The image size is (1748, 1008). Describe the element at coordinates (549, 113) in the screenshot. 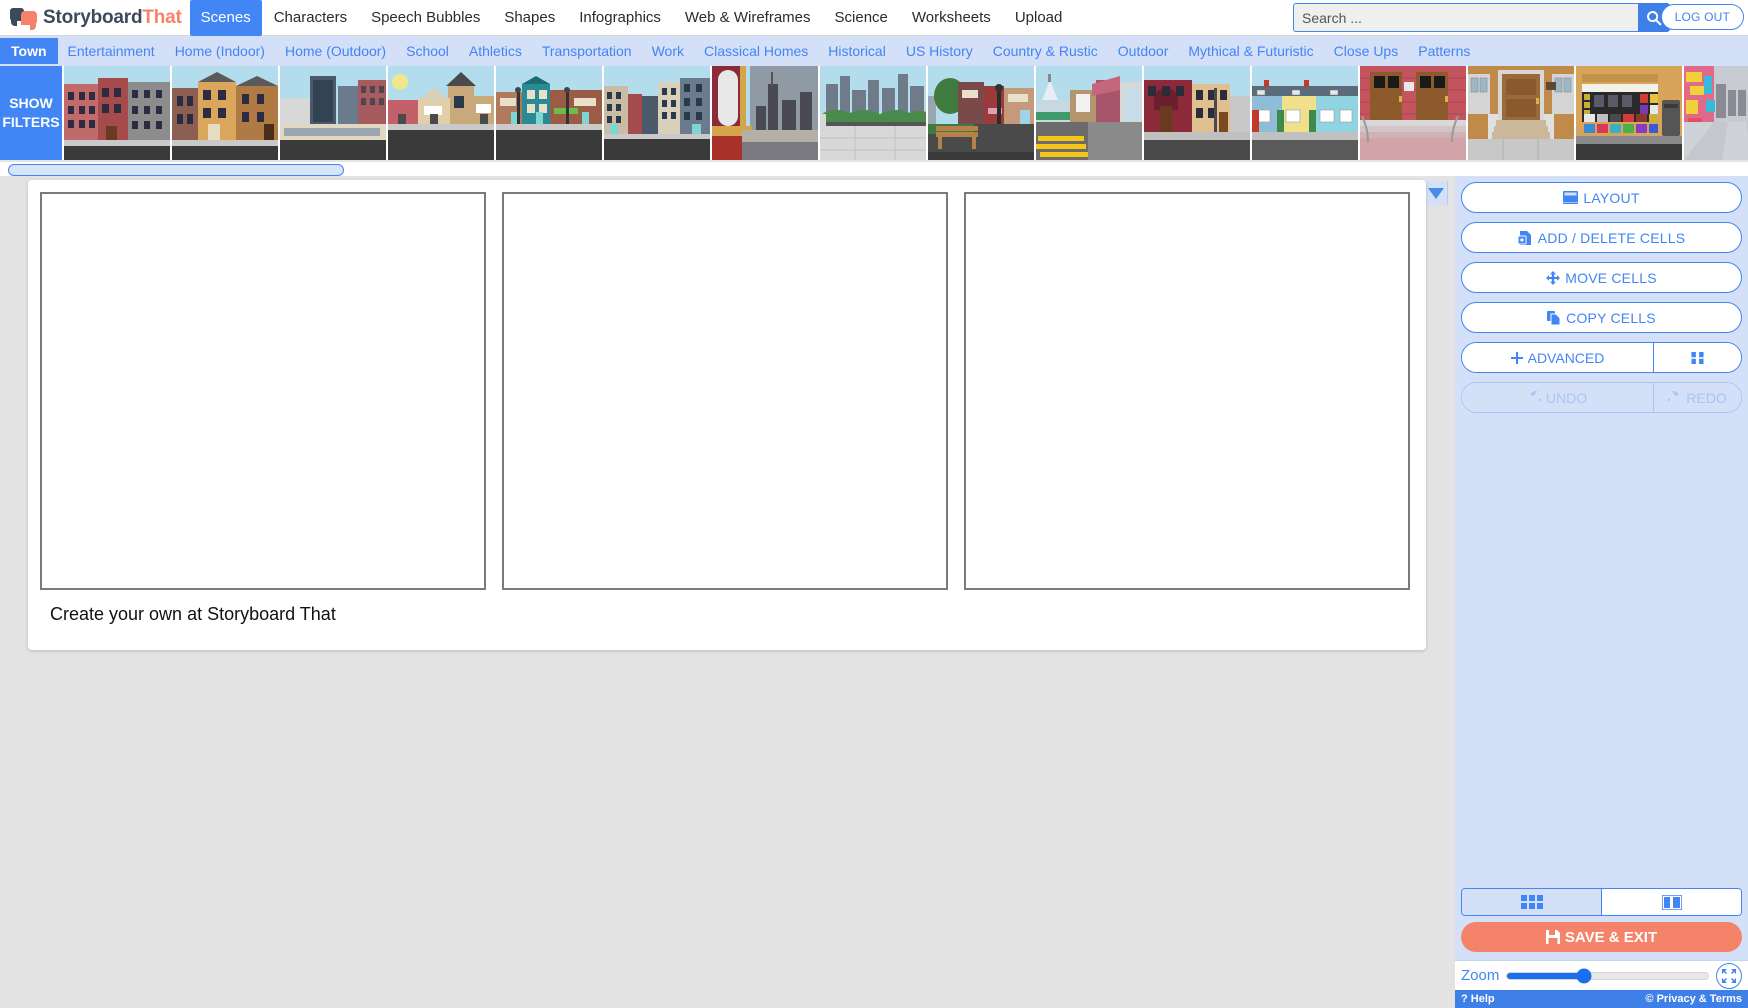

I see `scene-thumb-main-street-storefronts` at that location.